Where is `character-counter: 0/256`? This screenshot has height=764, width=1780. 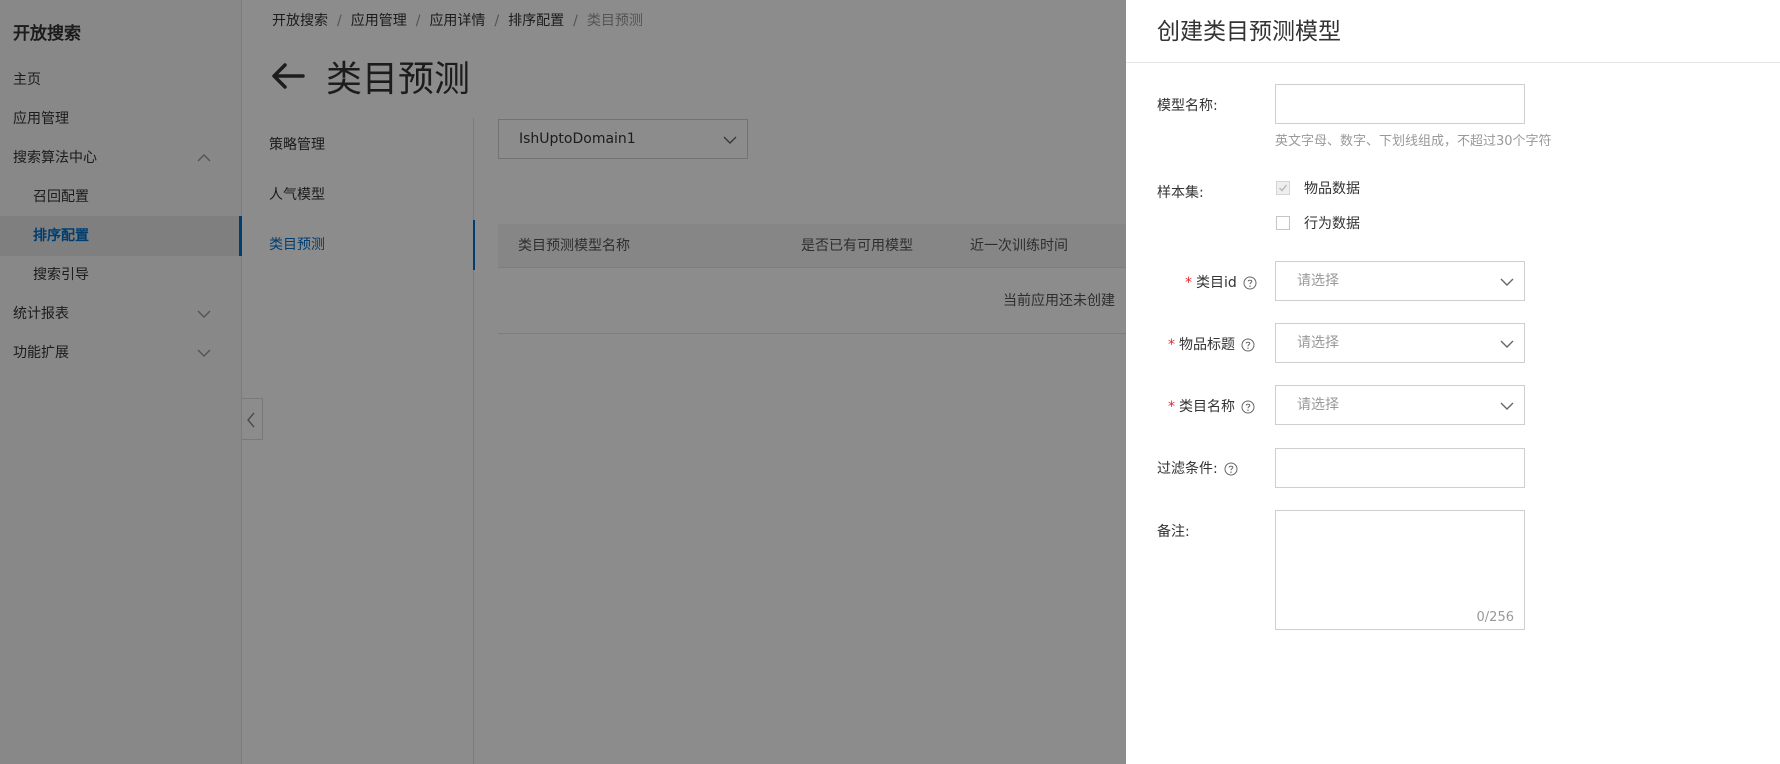
character-counter: 0/256 is located at coordinates (1495, 617).